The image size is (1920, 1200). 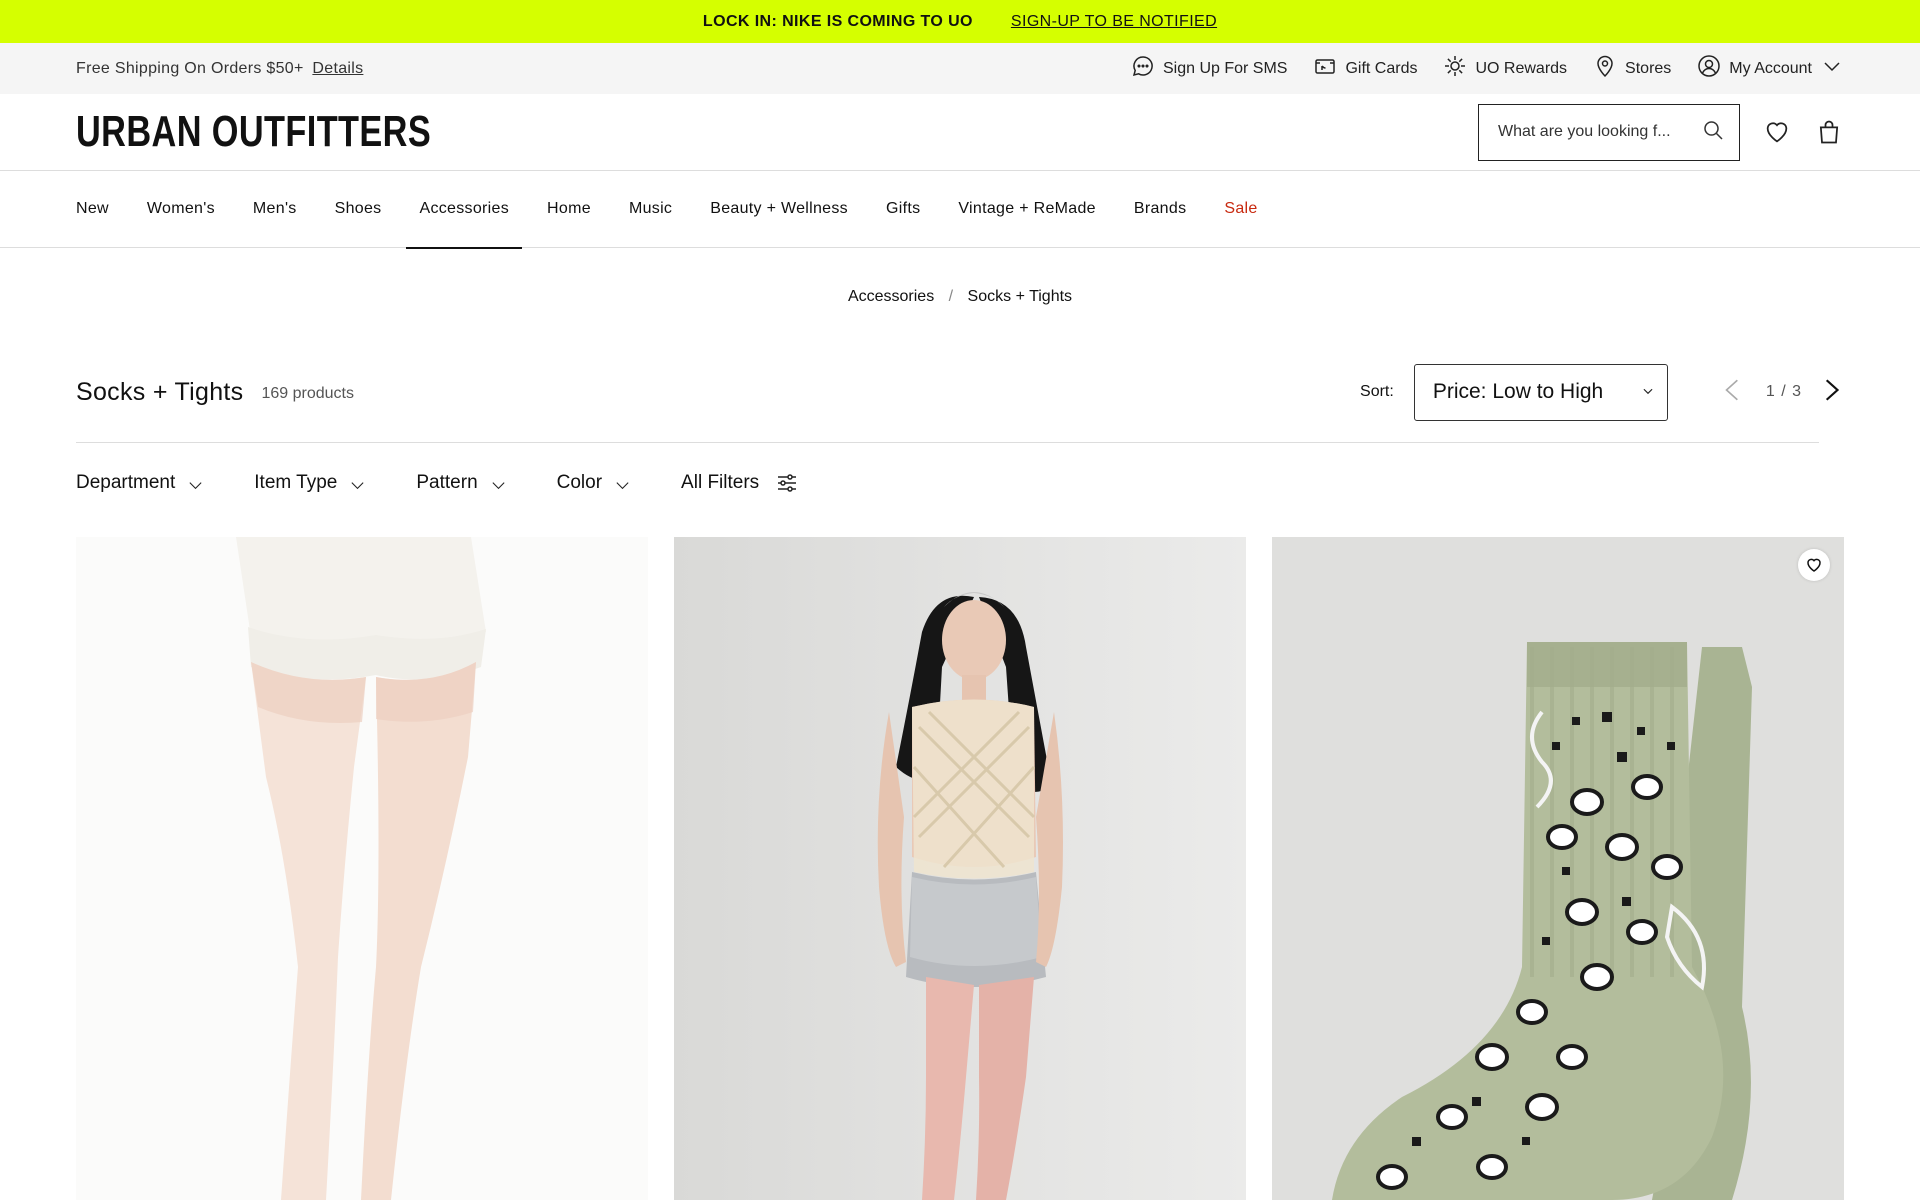 I want to click on promo-signup-link: SIGN-UP TO BE NOTIFIED, so click(x=1114, y=22).